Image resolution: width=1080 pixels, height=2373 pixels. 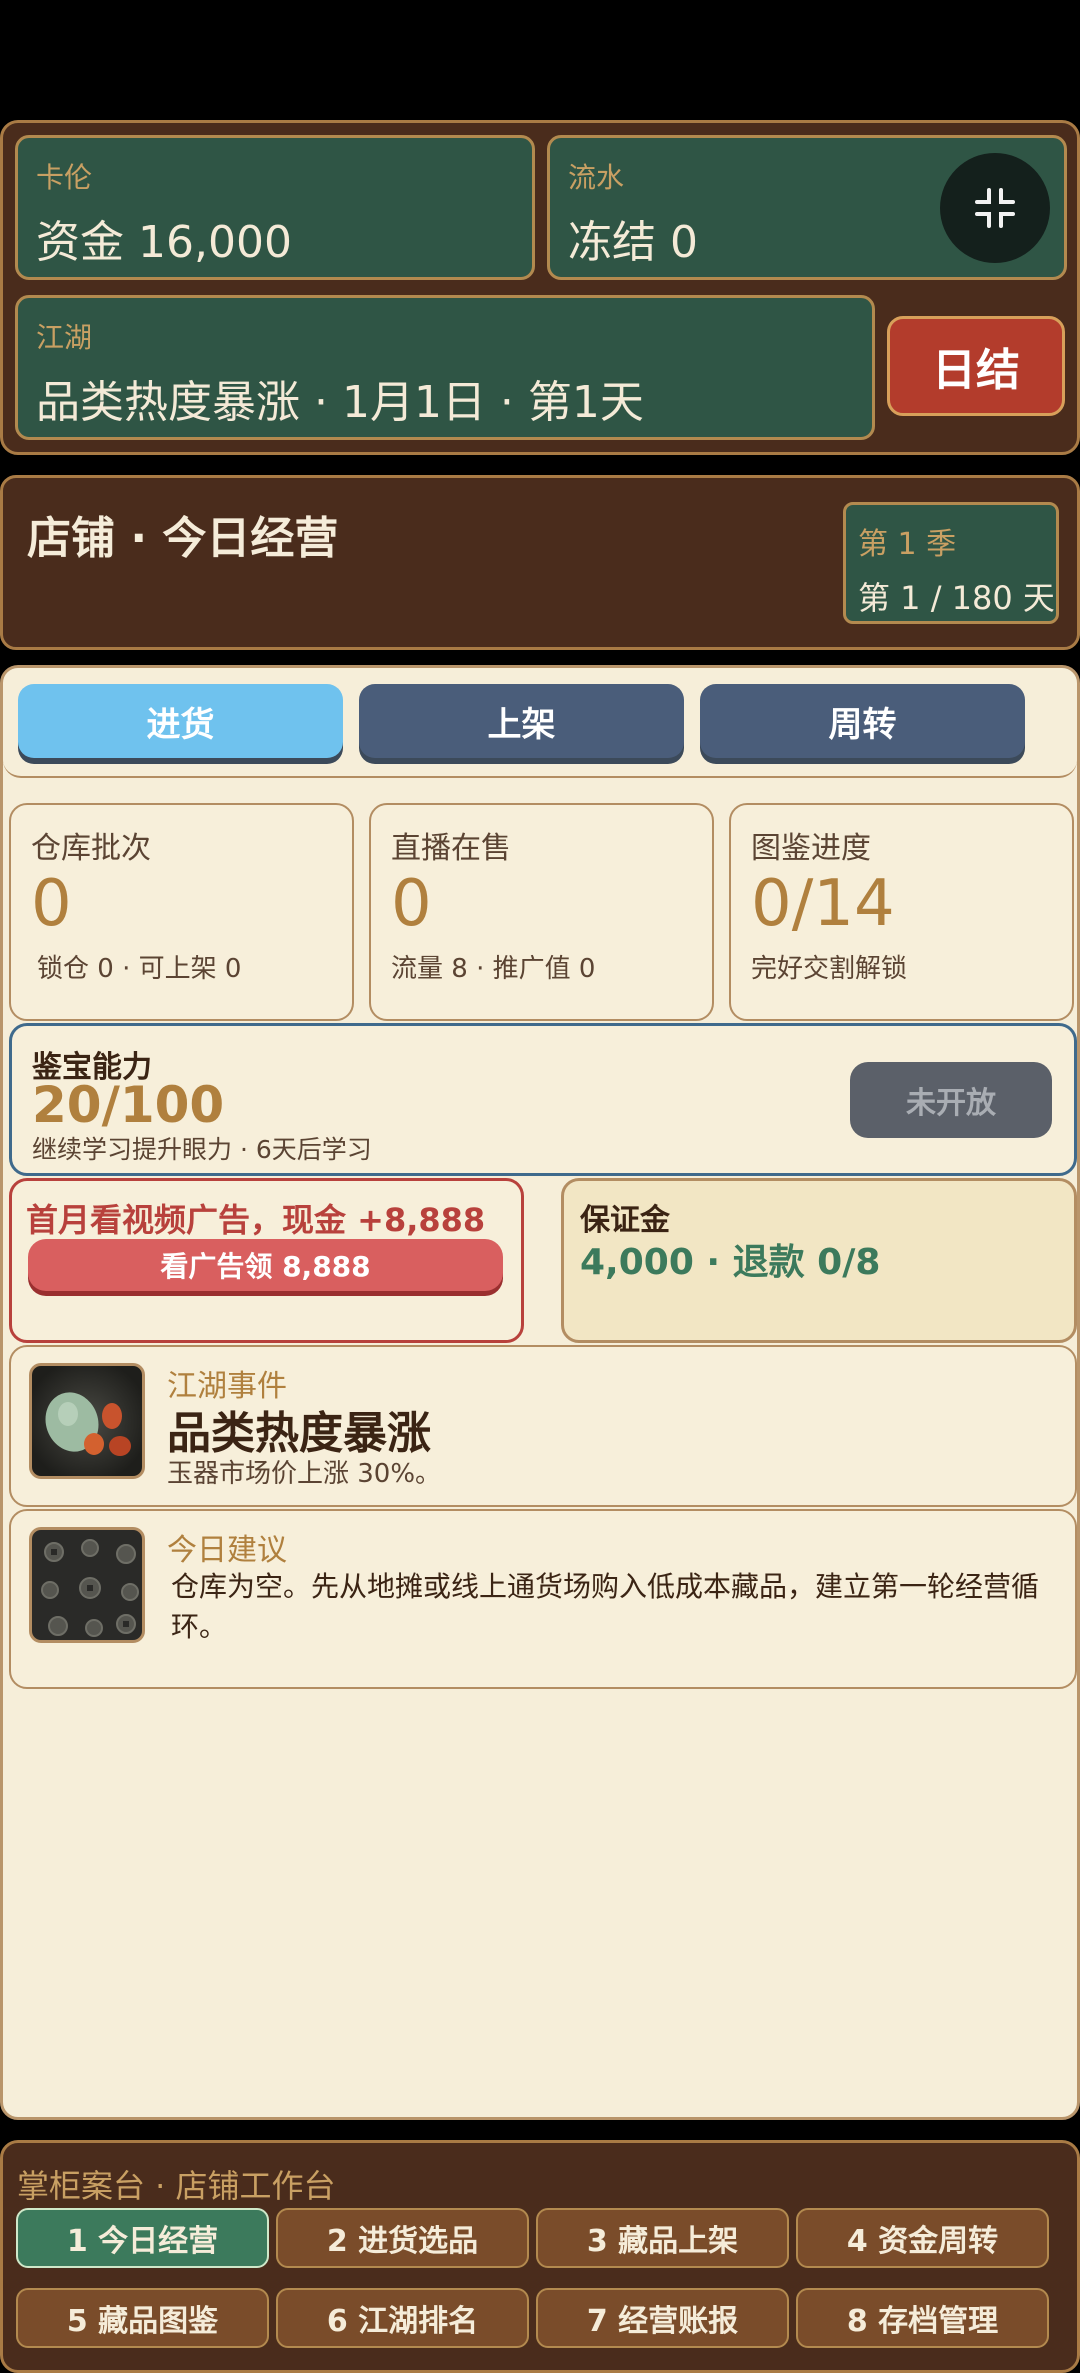 I want to click on advice-text: 仓库为空。先从地摊或线上通货场购入低成本藏品，建立第一轮经营循环。, so click(x=605, y=1606).